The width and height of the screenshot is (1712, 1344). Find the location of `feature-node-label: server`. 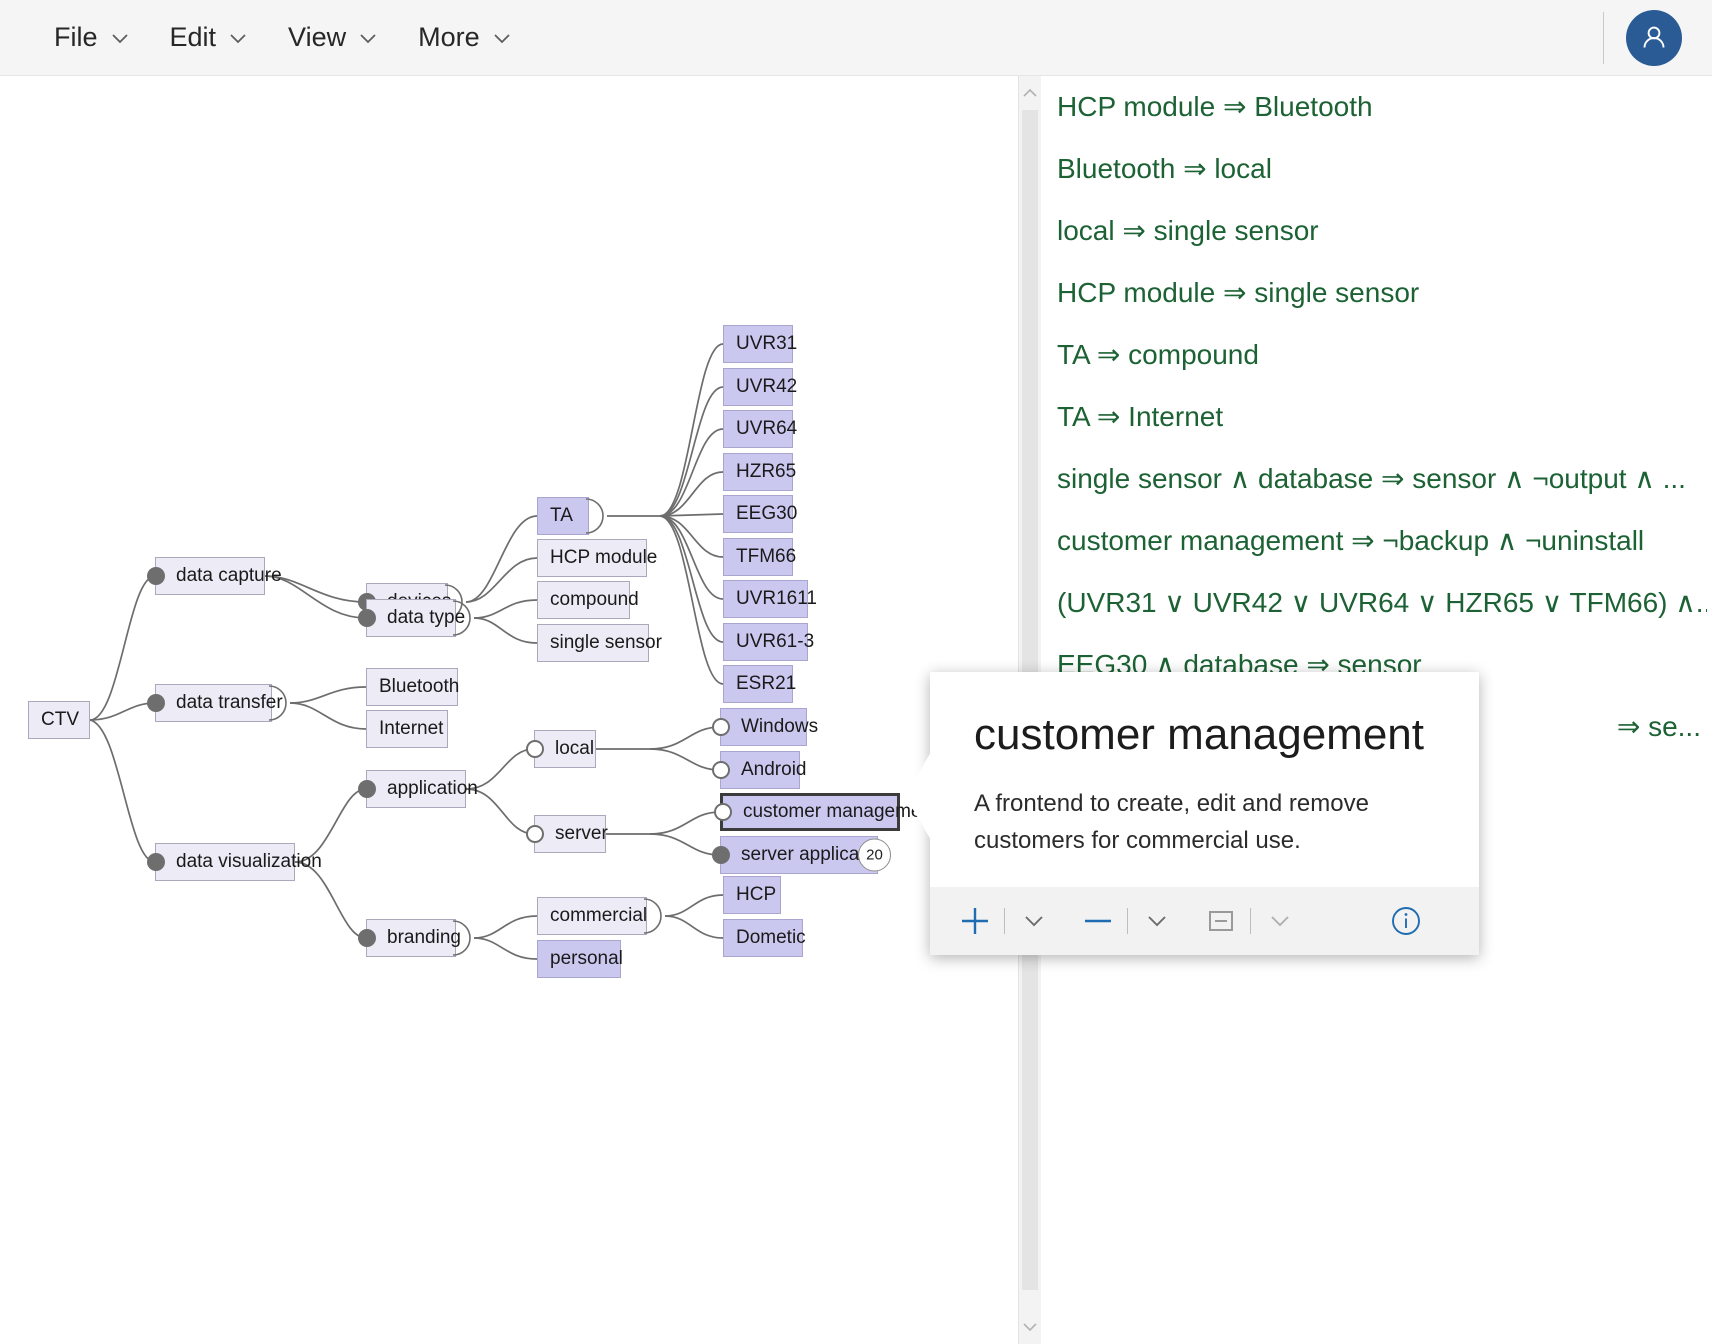

feature-node-label: server is located at coordinates (581, 833).